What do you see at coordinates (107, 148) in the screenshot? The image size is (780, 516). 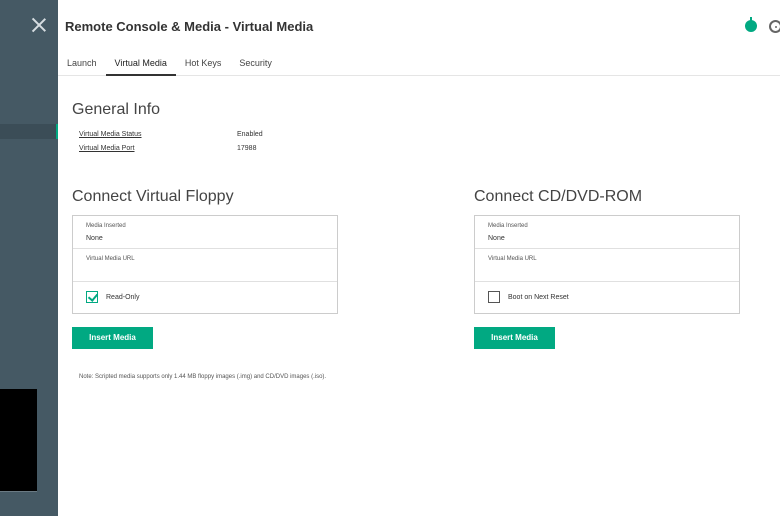 I see `virtual-media-port-label: Virtual Media Port` at bounding box center [107, 148].